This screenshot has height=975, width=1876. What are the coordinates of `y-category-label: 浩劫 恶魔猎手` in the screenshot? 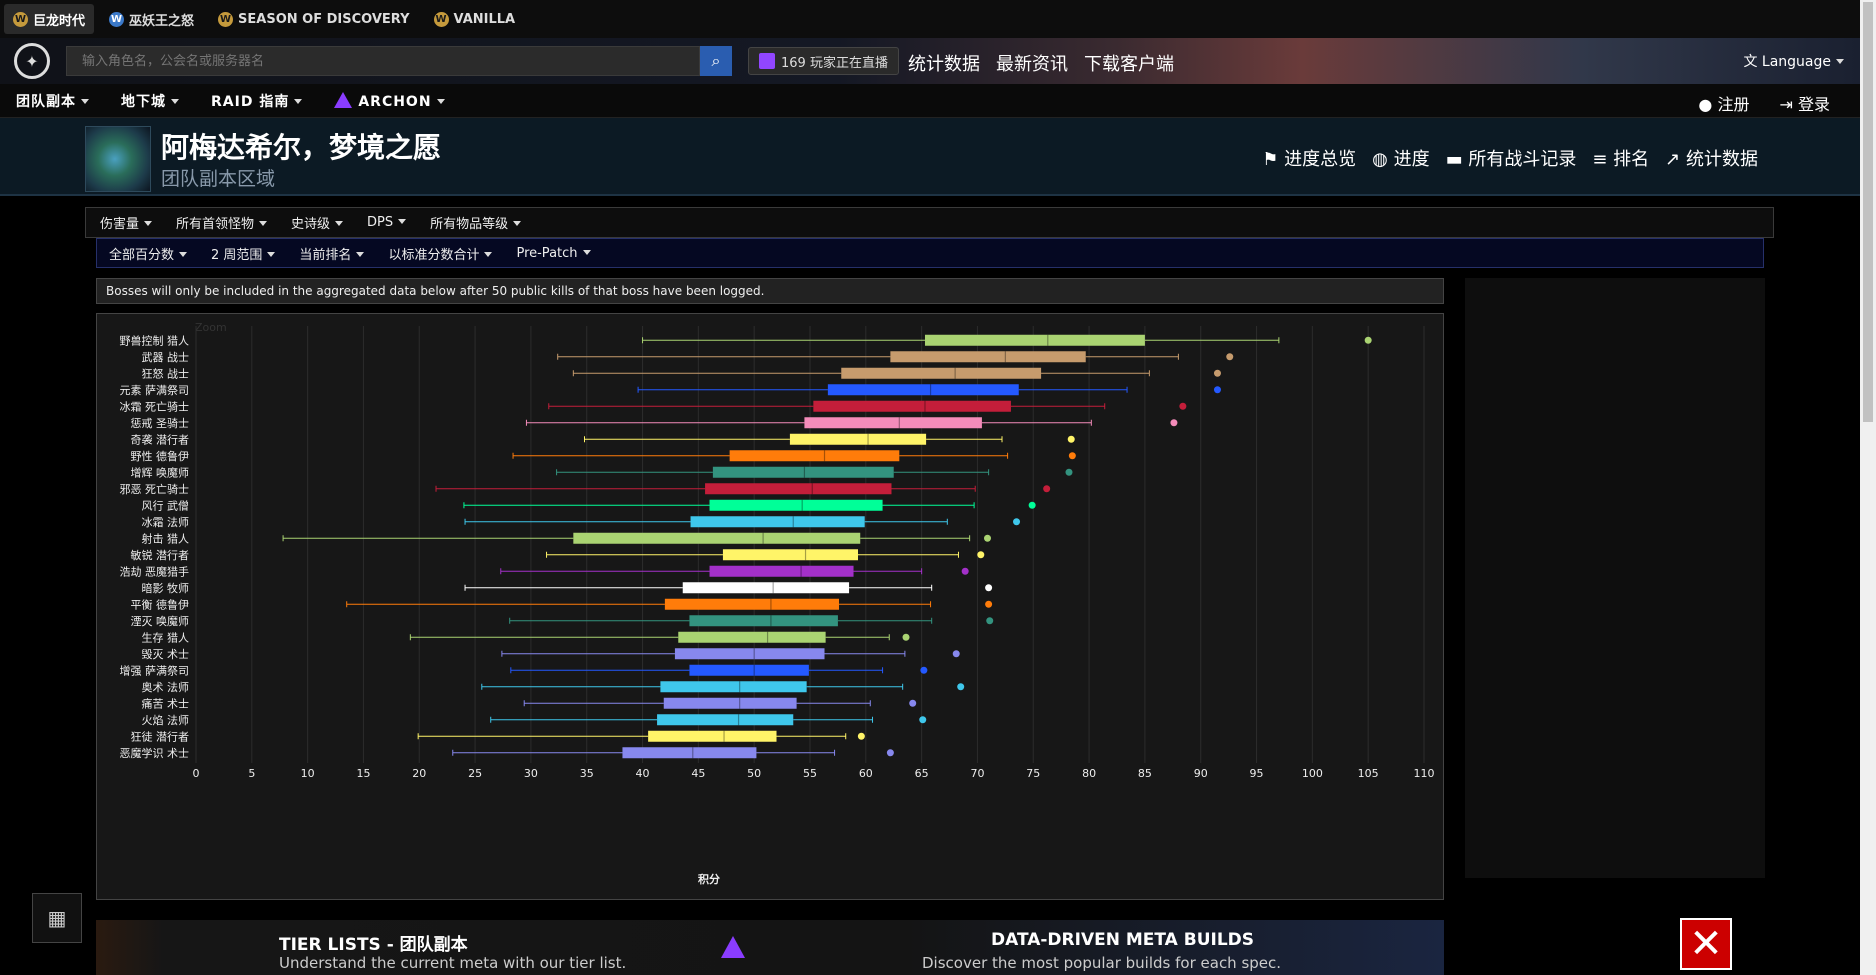 It's located at (155, 571).